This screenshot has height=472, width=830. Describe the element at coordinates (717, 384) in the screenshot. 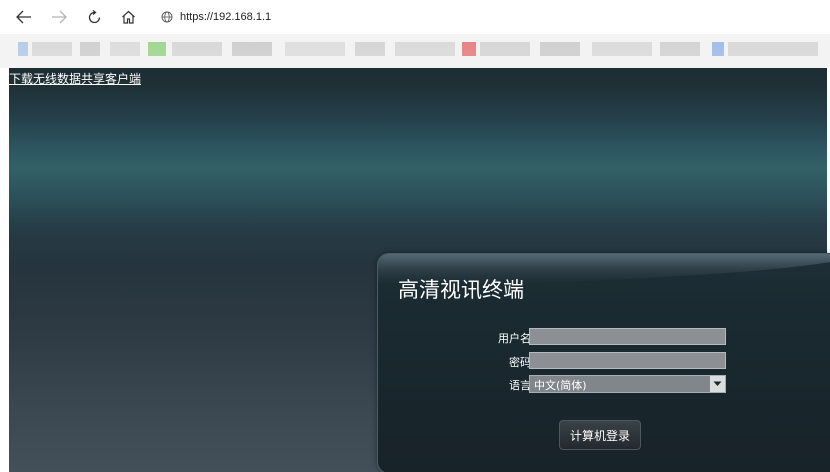

I see `chevron-down-icon` at that location.